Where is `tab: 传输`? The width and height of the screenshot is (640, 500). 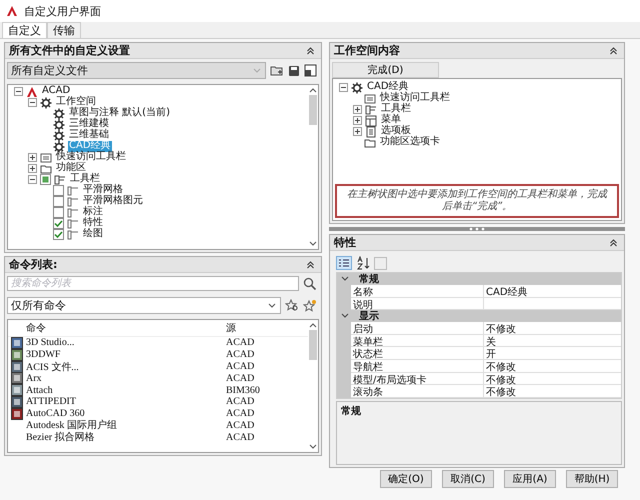 tab: 传输 is located at coordinates (64, 30).